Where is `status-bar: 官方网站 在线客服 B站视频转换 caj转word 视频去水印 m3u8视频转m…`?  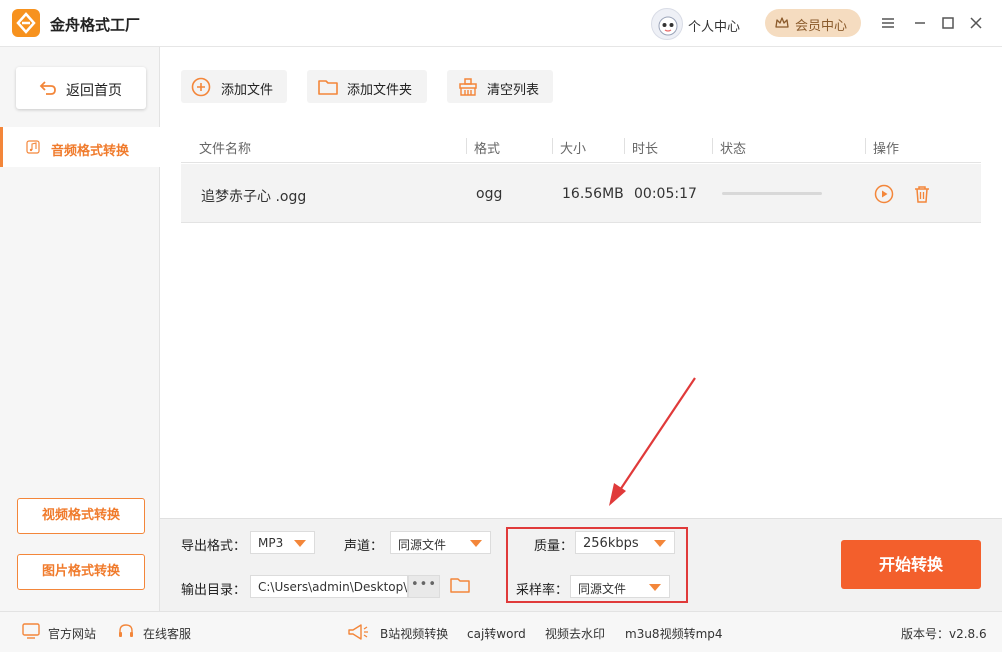 status-bar: 官方网站 在线客服 B站视频转换 caj转word 视频去水印 m3u8视频转m… is located at coordinates (501, 631).